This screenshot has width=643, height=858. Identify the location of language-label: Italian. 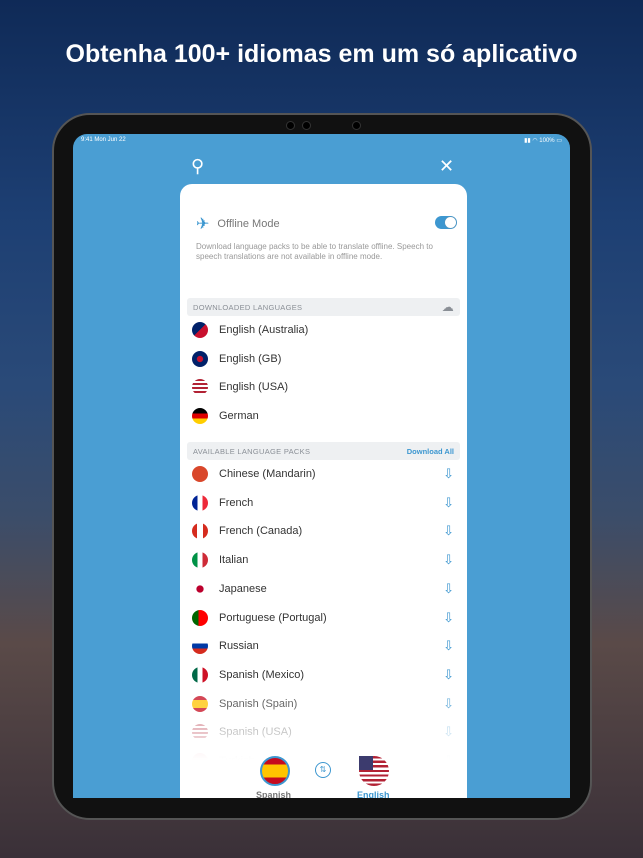
(234, 560).